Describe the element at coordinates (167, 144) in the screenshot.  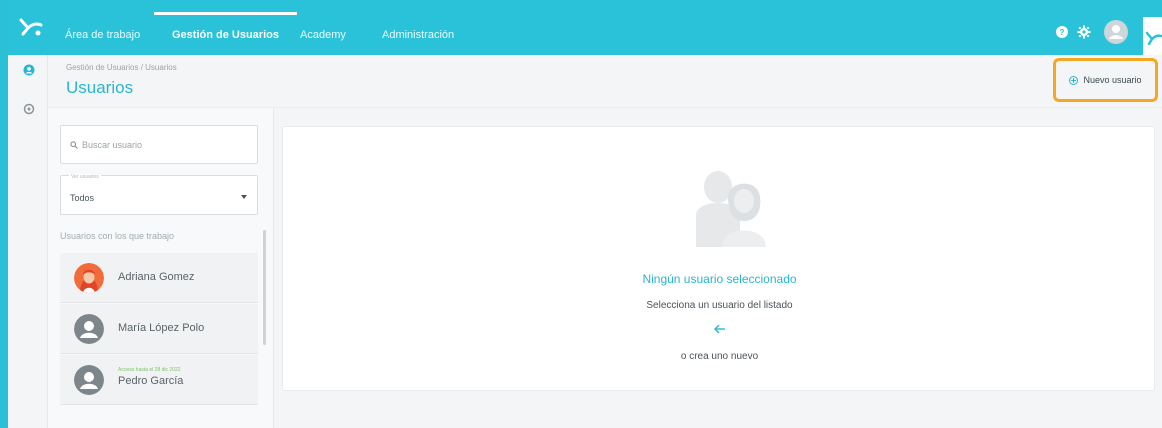
I see `search-input` at that location.